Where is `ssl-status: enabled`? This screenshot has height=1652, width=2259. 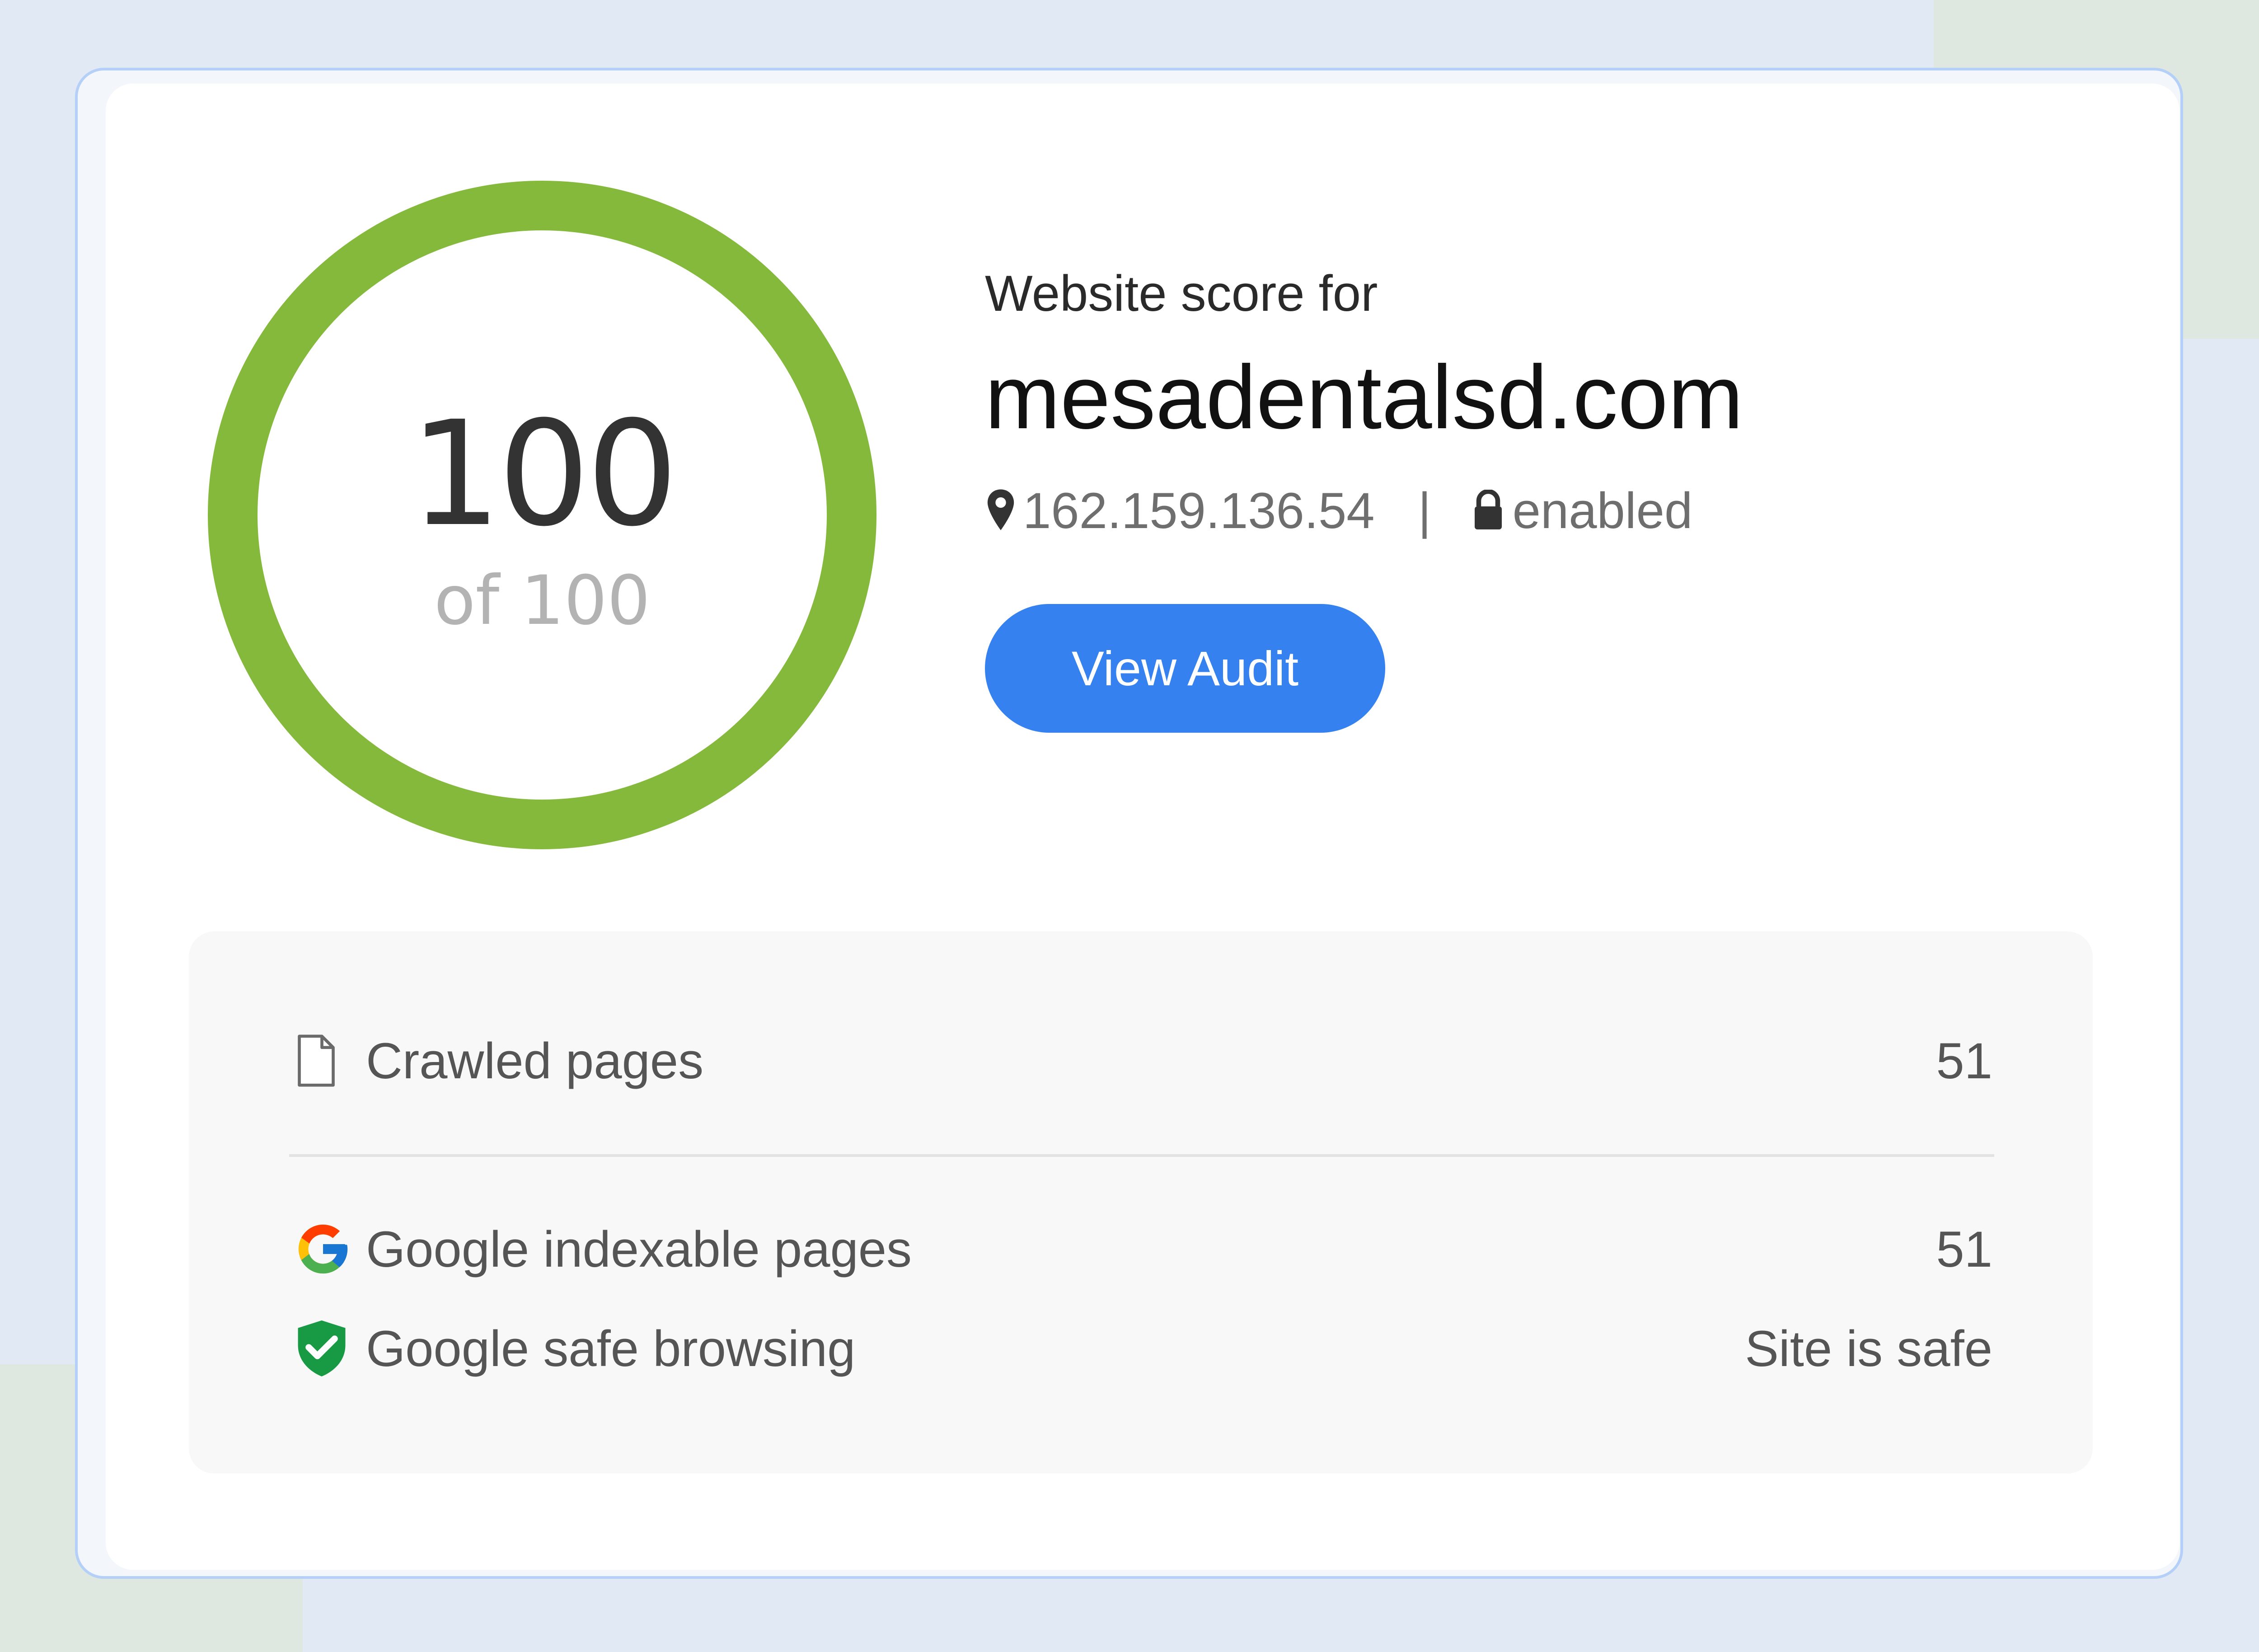 ssl-status: enabled is located at coordinates (1602, 510).